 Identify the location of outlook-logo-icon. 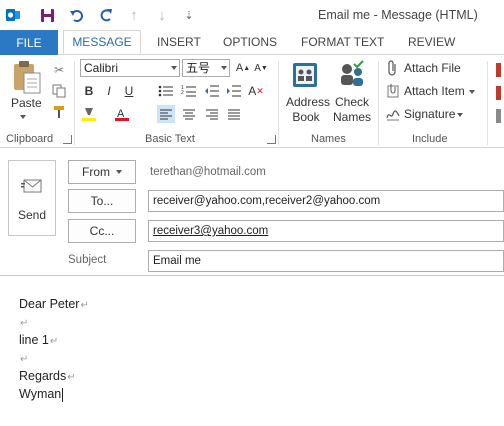
(13, 15).